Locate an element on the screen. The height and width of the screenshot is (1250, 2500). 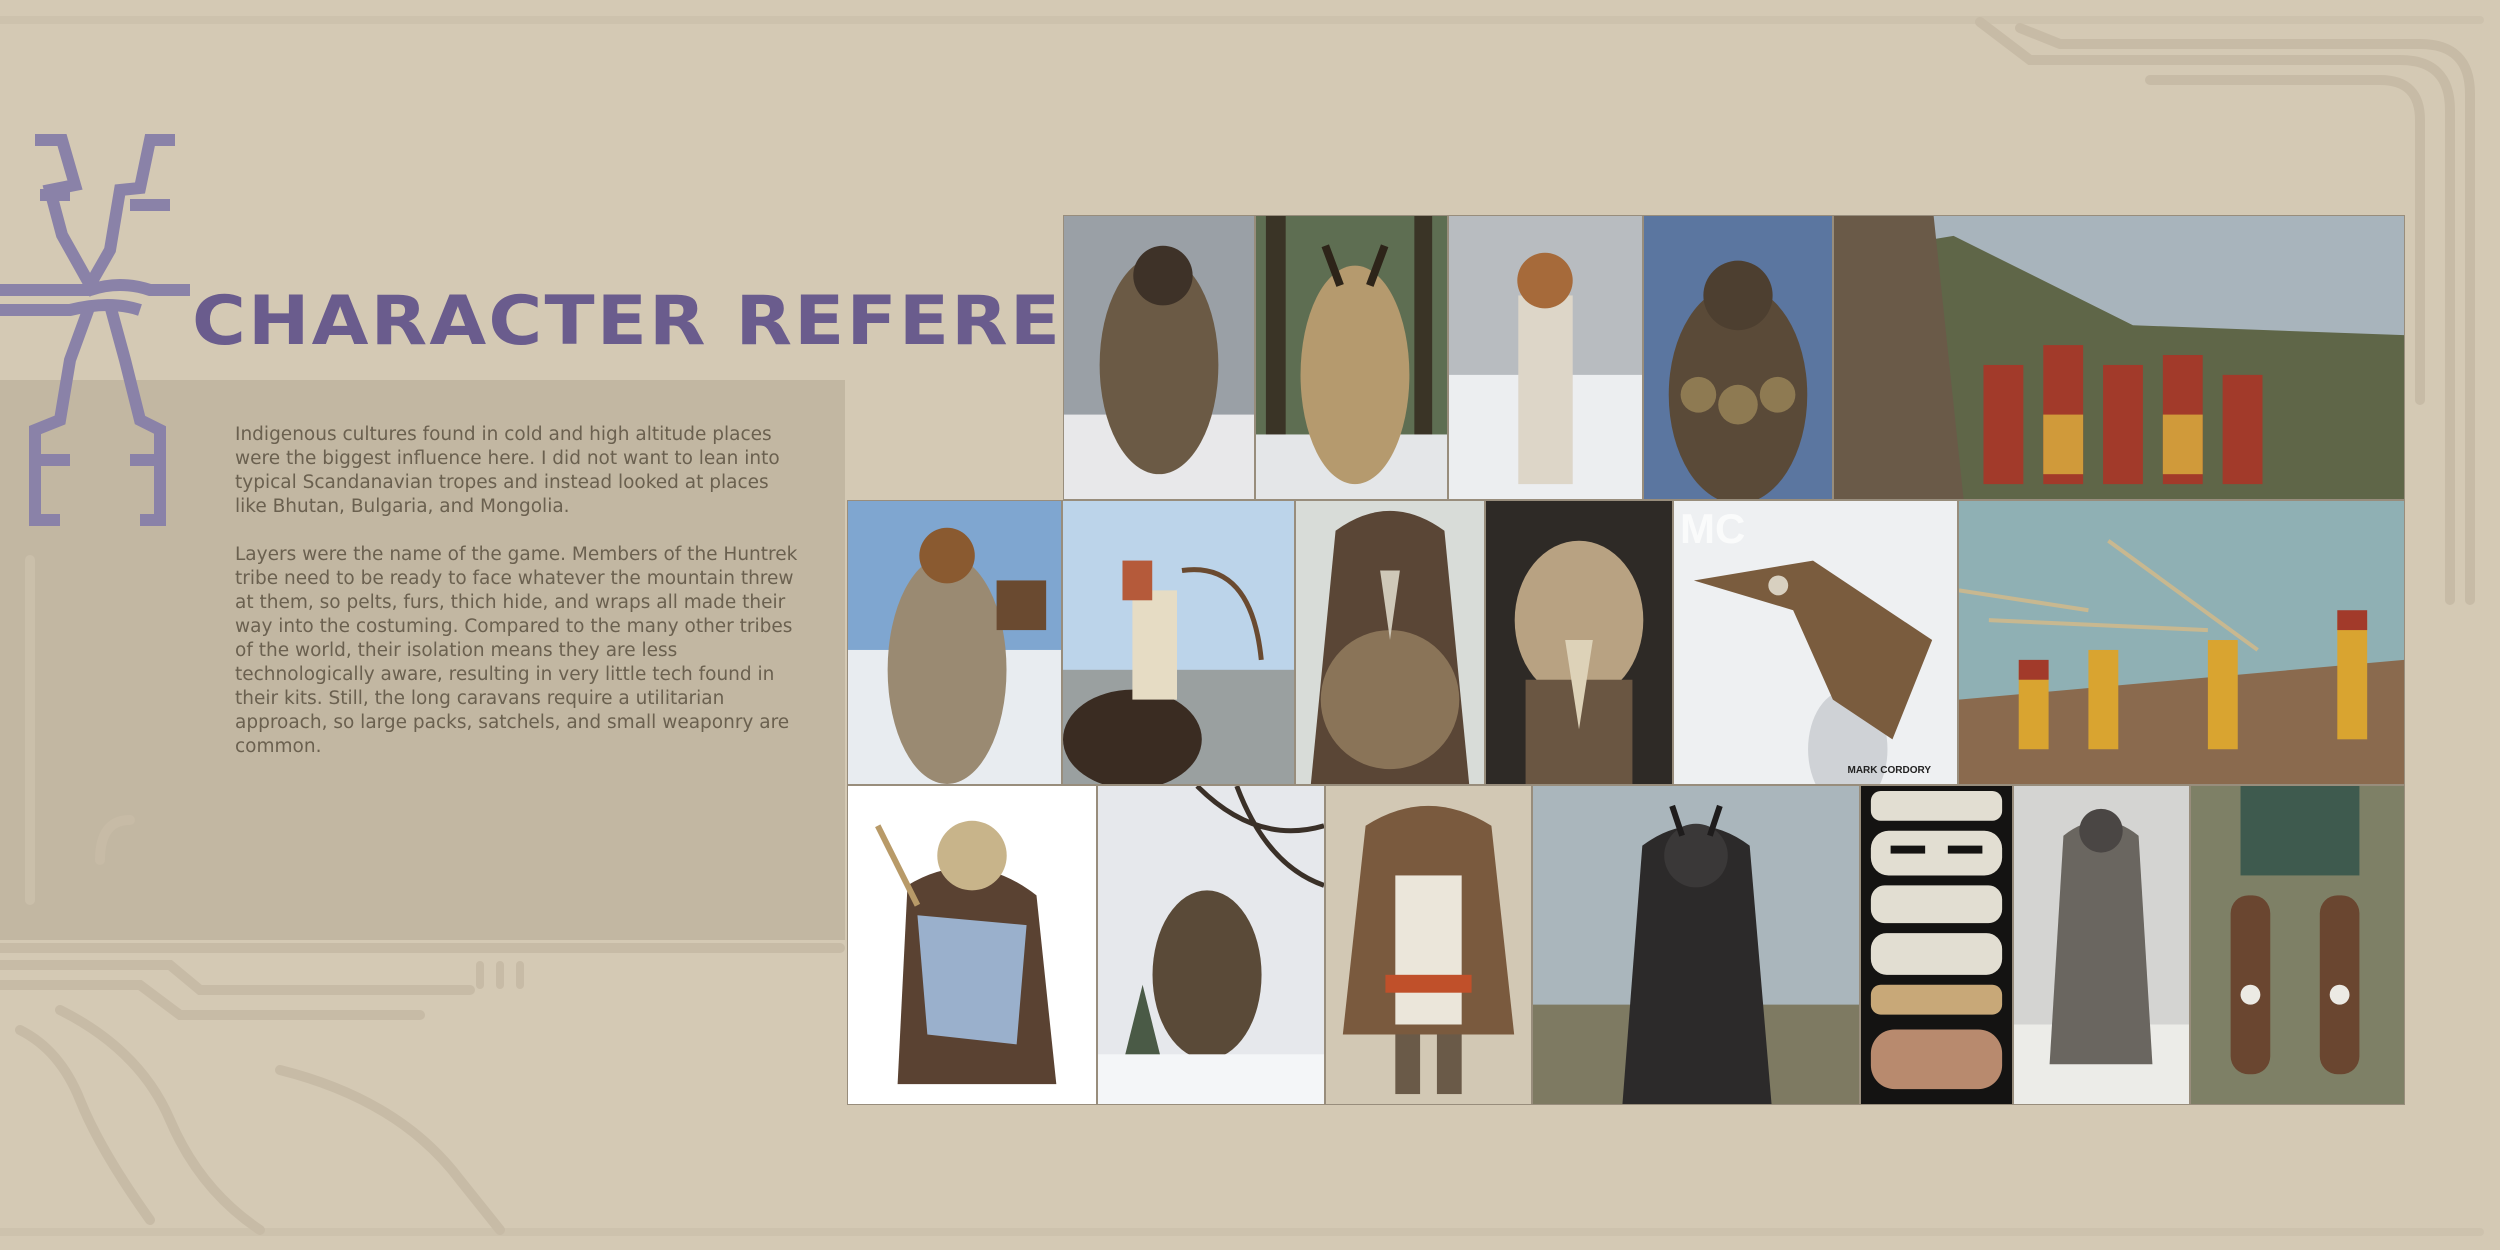
ref-photo-horned-fur is located at coordinates (1351, 357).